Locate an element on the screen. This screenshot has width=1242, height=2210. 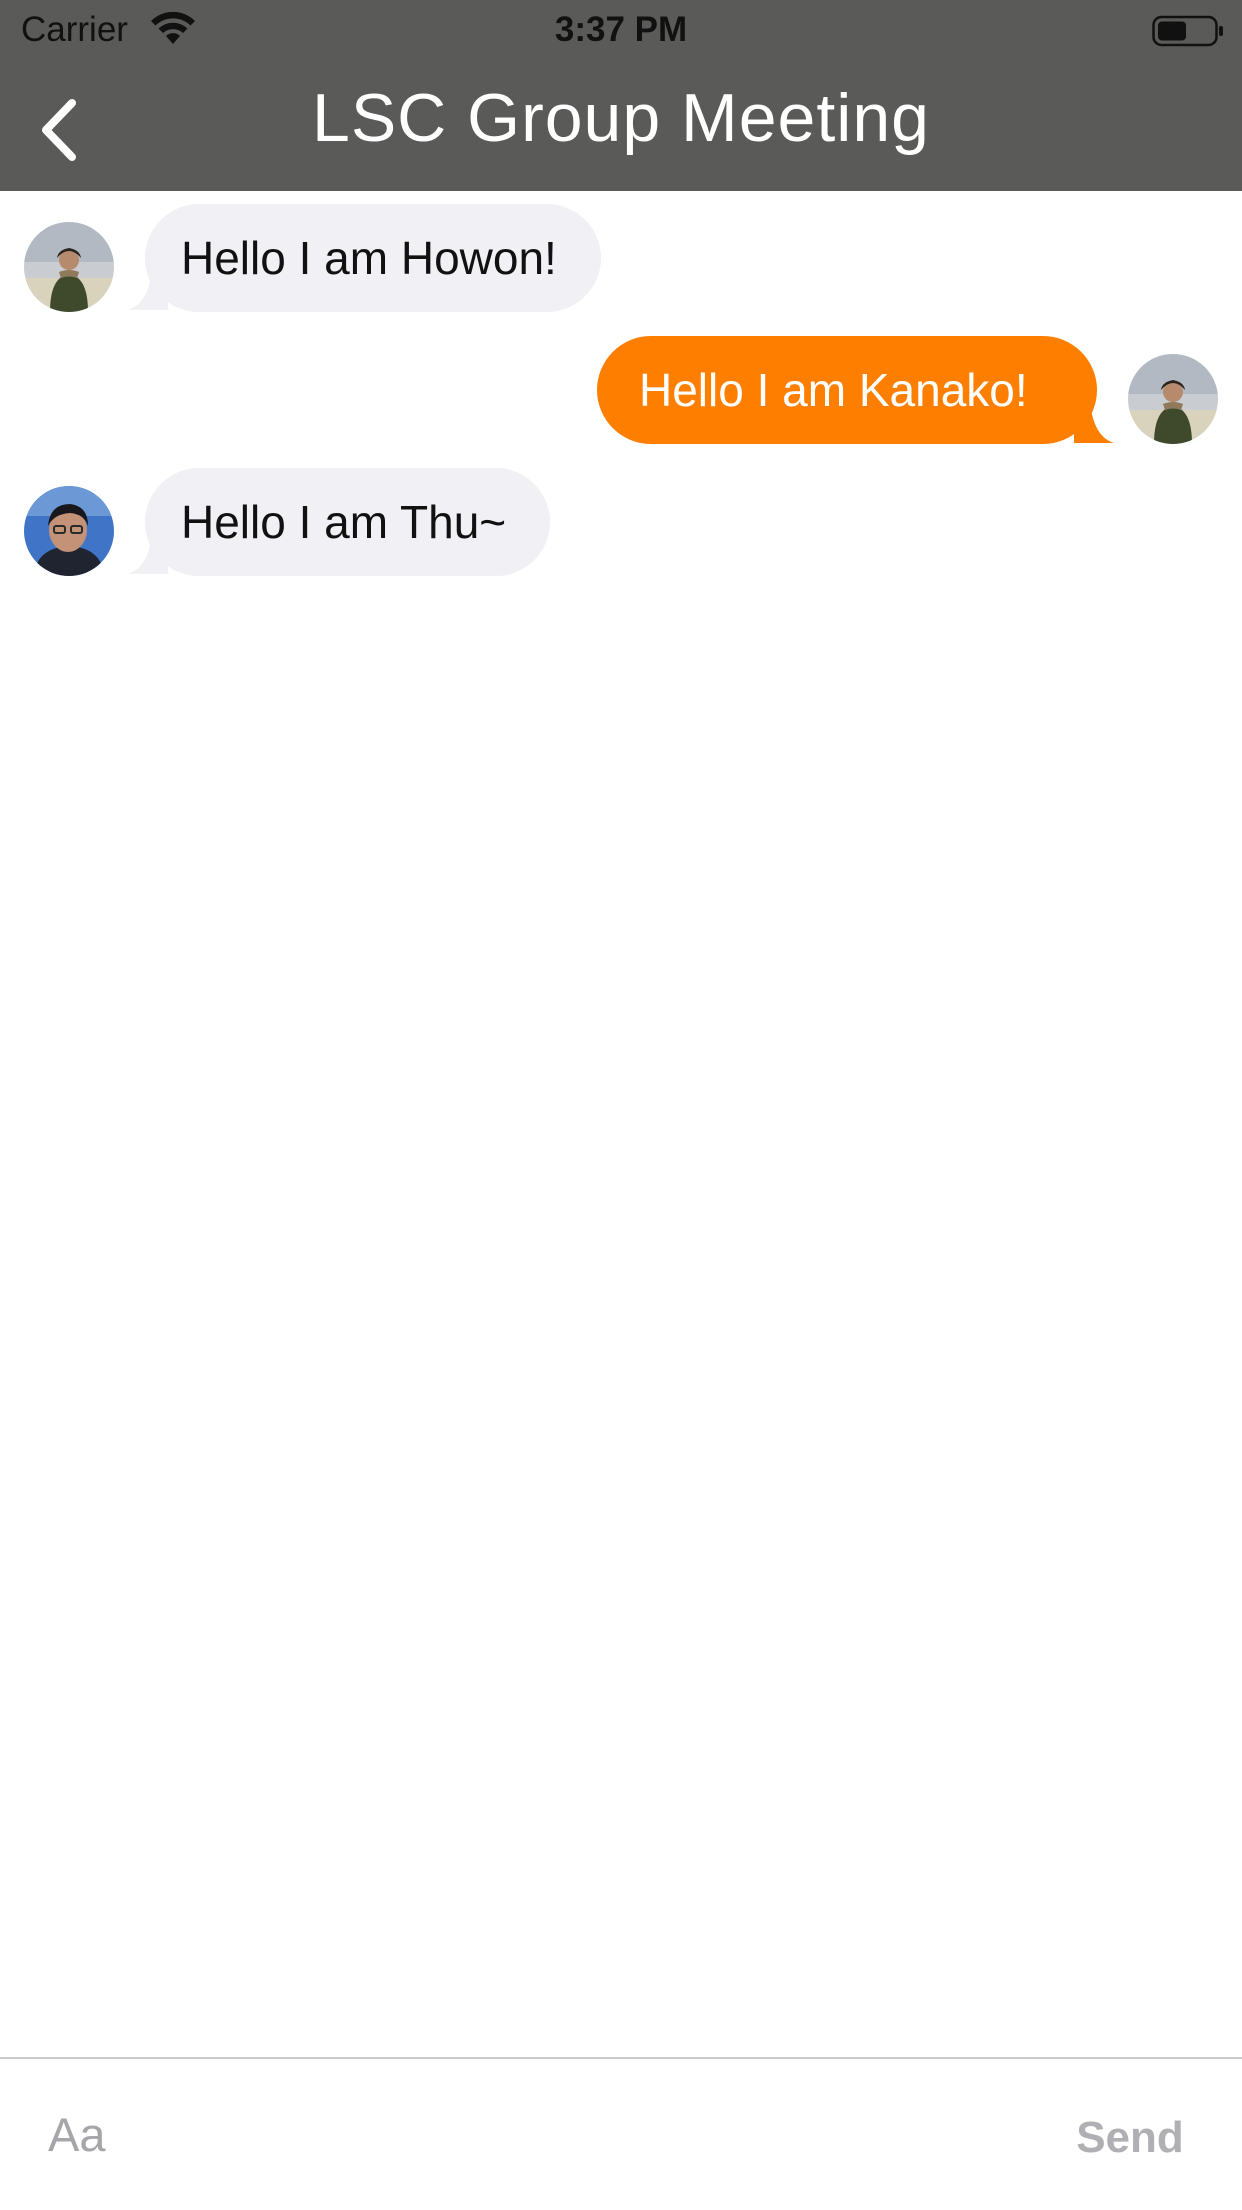
message-bubble: Hello I am Howon! is located at coordinates (373, 258).